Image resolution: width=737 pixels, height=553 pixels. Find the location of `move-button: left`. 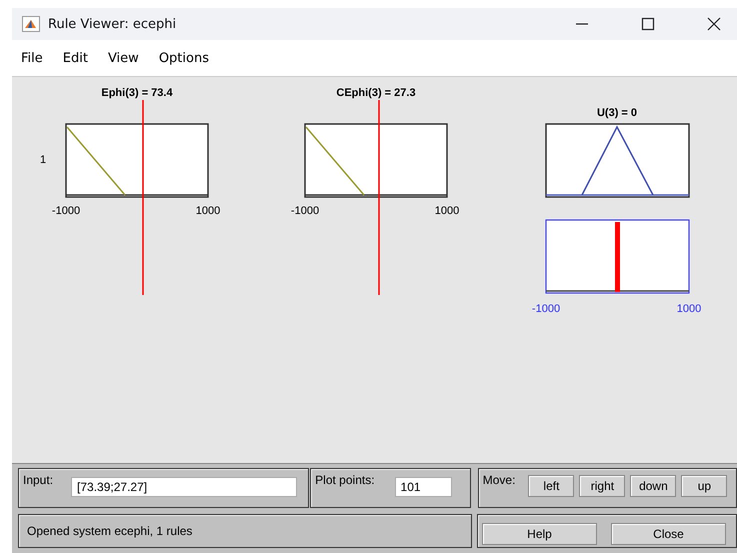

move-button: left is located at coordinates (551, 486).